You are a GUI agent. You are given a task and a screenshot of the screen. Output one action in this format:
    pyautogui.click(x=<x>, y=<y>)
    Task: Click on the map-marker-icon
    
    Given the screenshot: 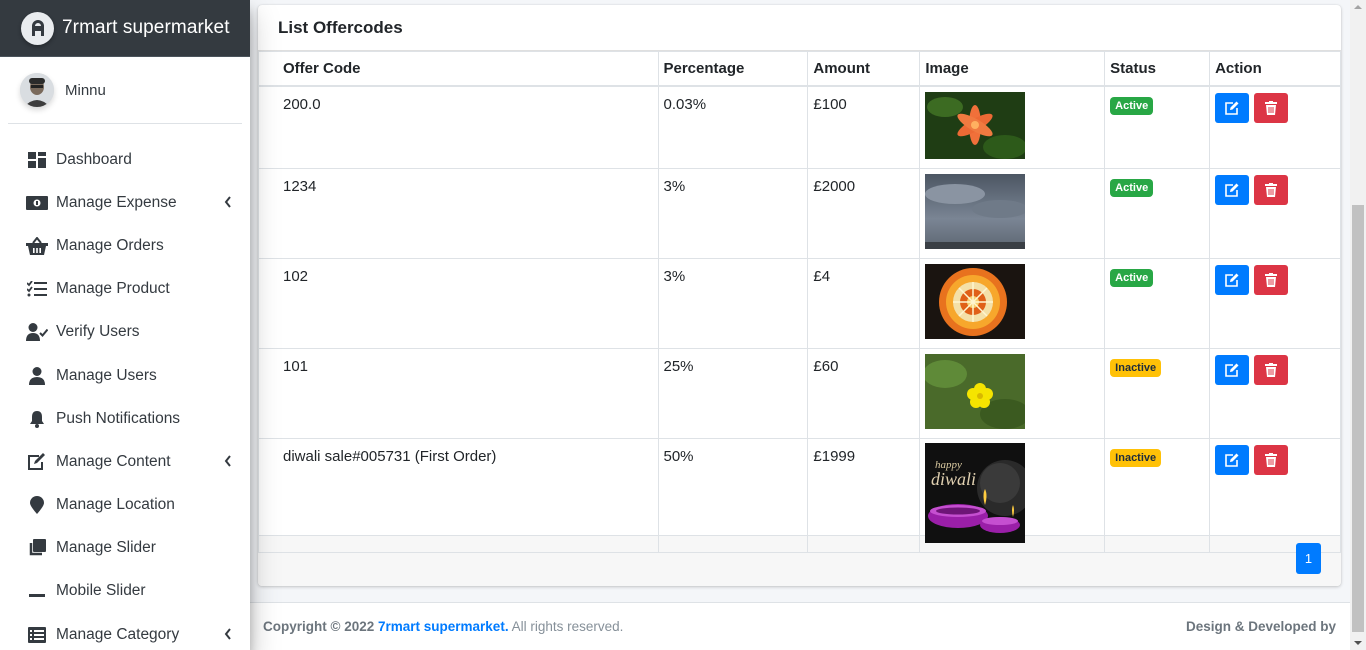 What is the action you would take?
    pyautogui.click(x=37, y=505)
    